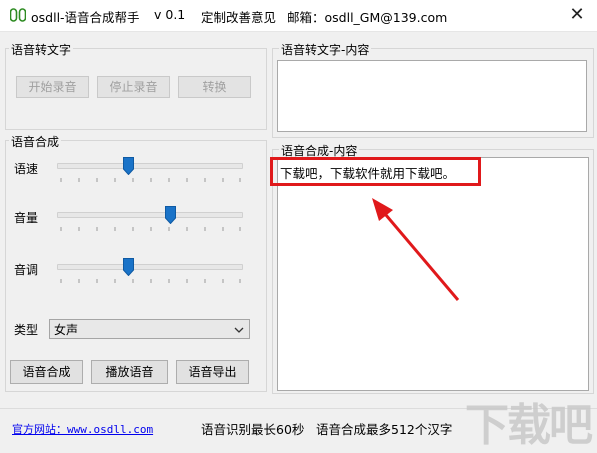 The image size is (597, 453). I want to click on speed-slider-thumb, so click(128, 166).